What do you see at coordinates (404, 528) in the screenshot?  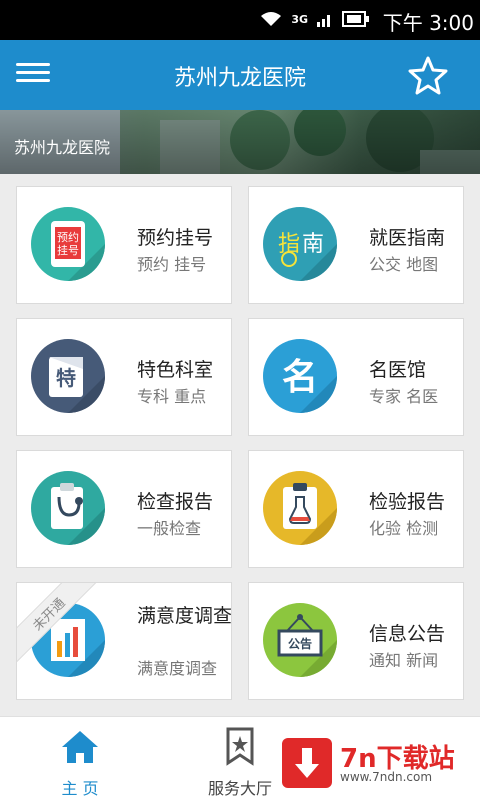 I see `card-subtitle: 化验 检测` at bounding box center [404, 528].